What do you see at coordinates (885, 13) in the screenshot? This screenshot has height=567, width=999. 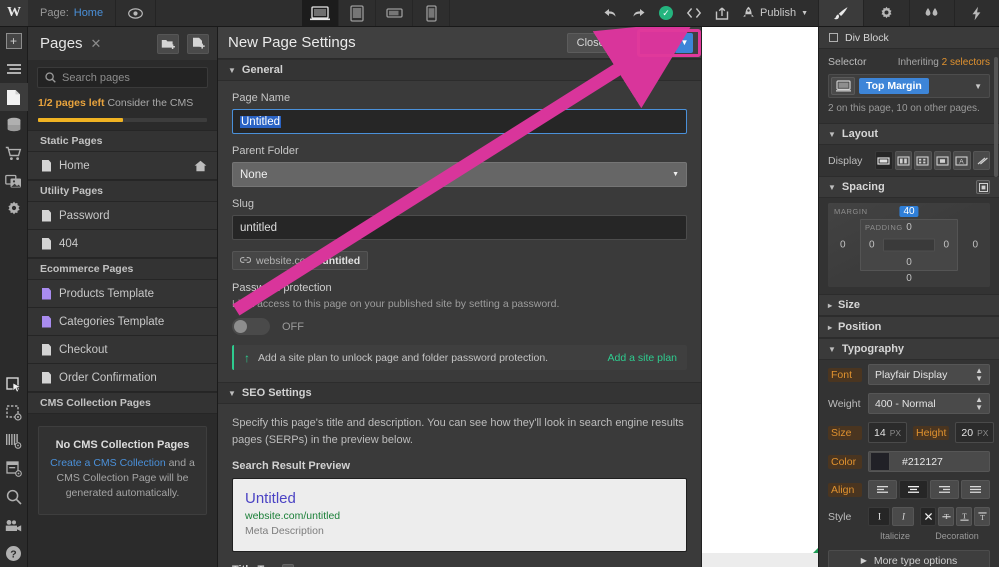 I see `tab-settings` at bounding box center [885, 13].